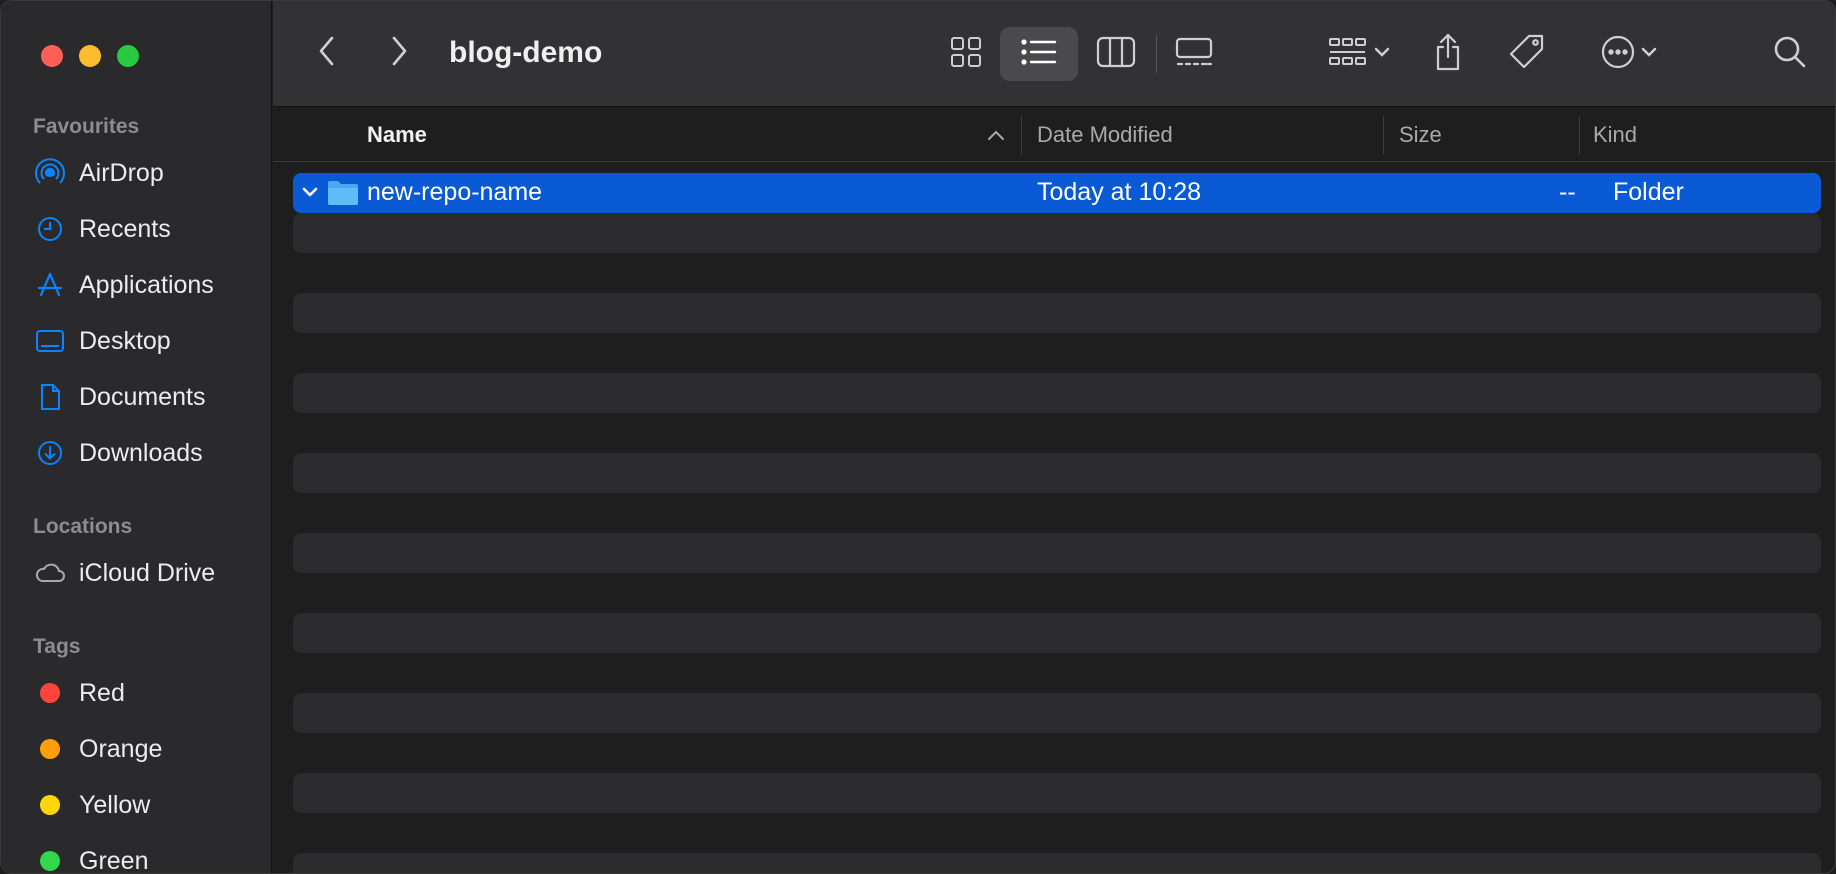 The image size is (1836, 874). What do you see at coordinates (1119, 192) in the screenshot?
I see `file-date-modified: Today at 10:28` at bounding box center [1119, 192].